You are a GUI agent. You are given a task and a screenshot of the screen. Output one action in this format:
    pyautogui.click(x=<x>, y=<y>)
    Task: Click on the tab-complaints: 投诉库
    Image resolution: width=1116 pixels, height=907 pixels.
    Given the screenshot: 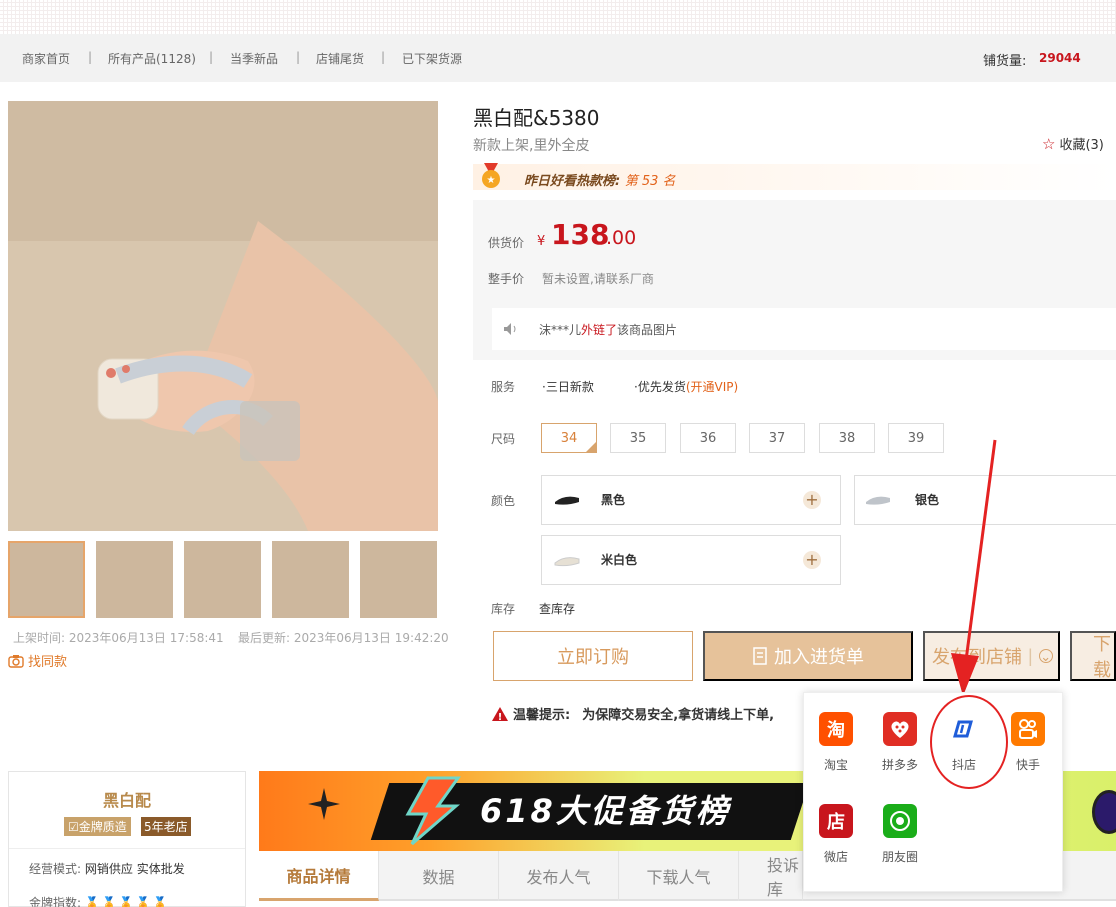 What is the action you would take?
    pyautogui.click(x=771, y=876)
    